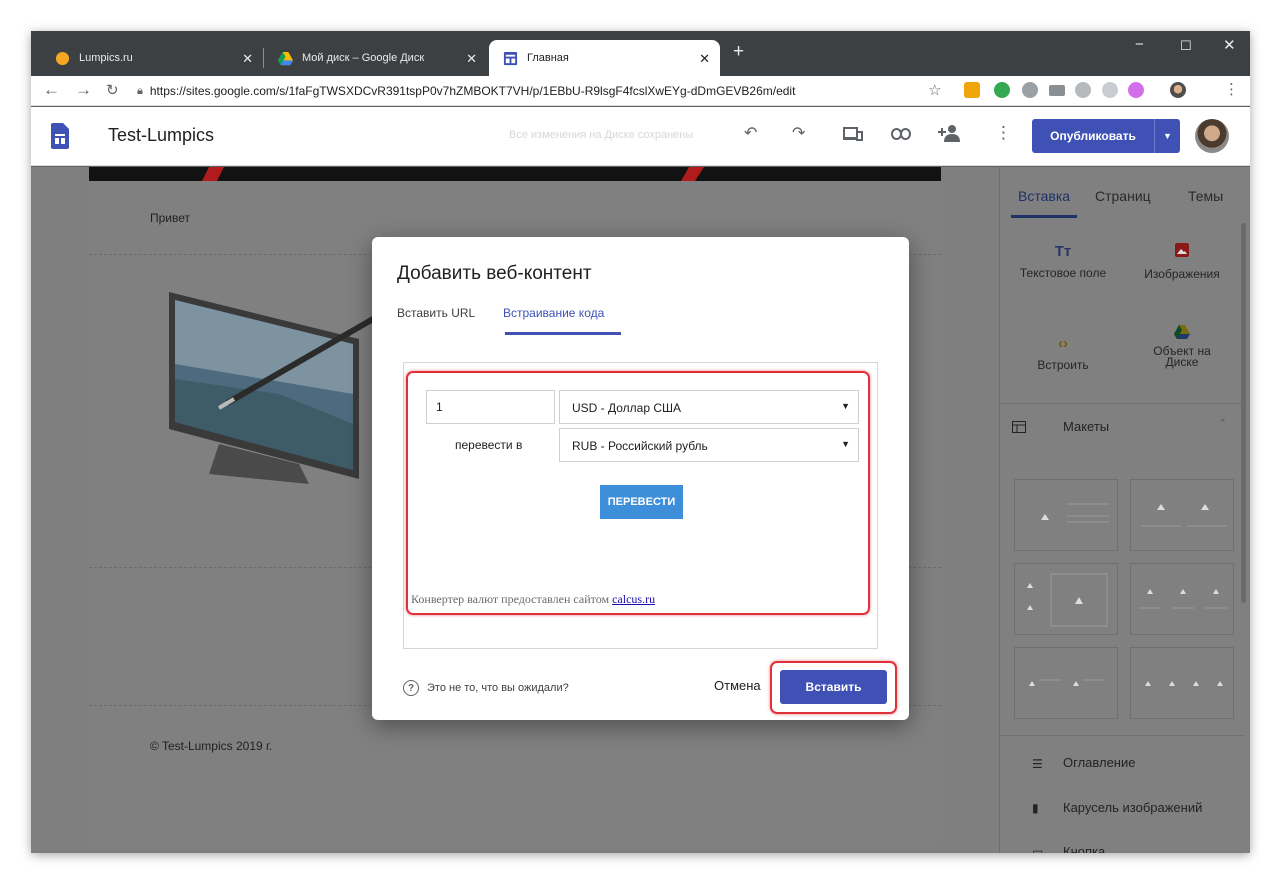 The height and width of the screenshot is (883, 1280). I want to click on layouts-icon, so click(1019, 427).